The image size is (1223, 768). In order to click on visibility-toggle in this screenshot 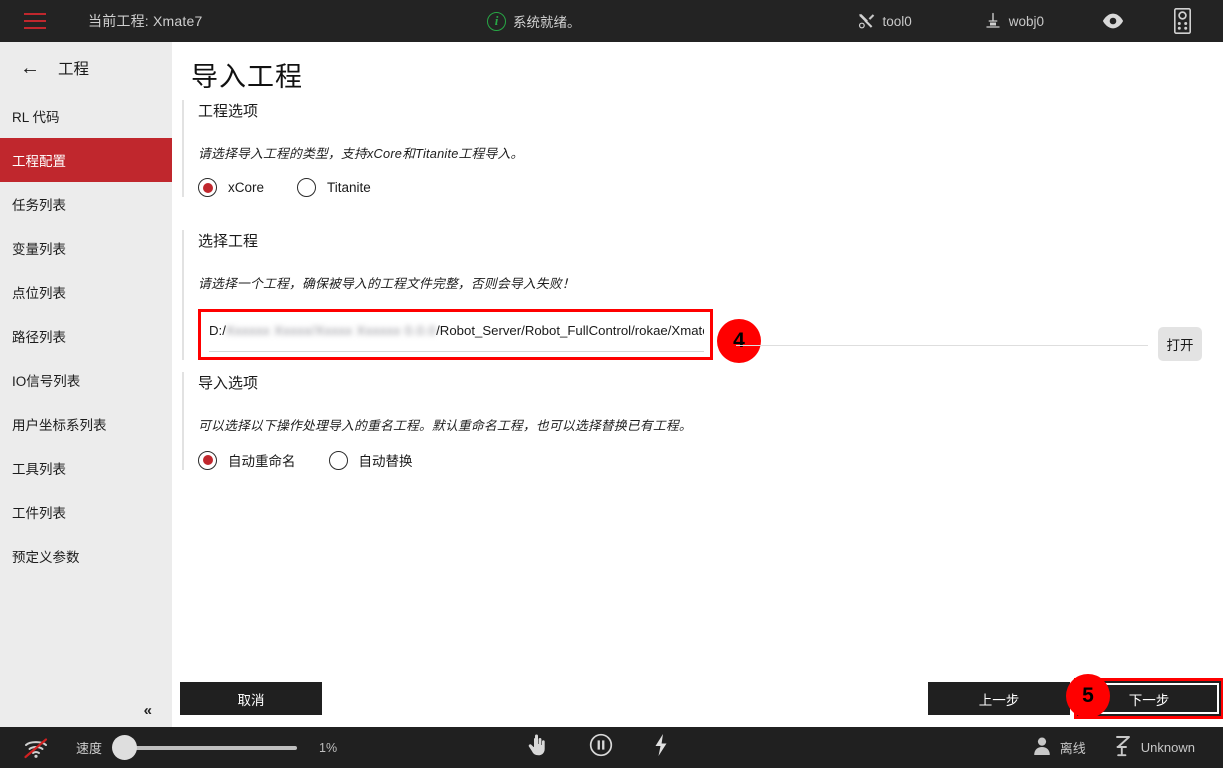, I will do `click(1113, 21)`.